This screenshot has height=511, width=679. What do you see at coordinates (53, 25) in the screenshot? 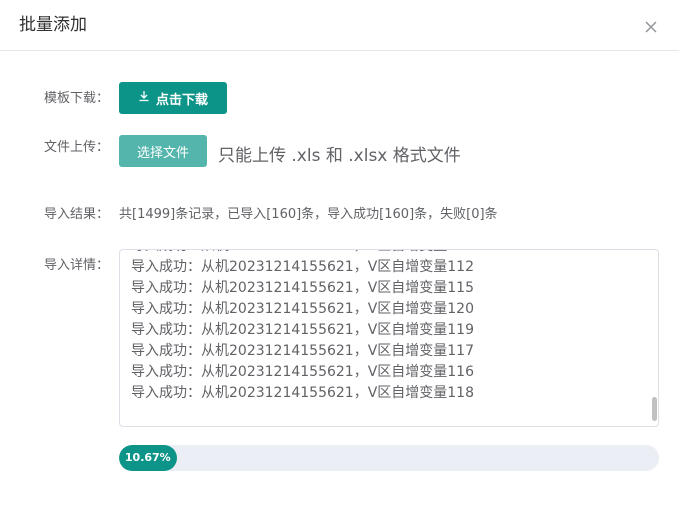
I see `dialog-title: 批量添加` at bounding box center [53, 25].